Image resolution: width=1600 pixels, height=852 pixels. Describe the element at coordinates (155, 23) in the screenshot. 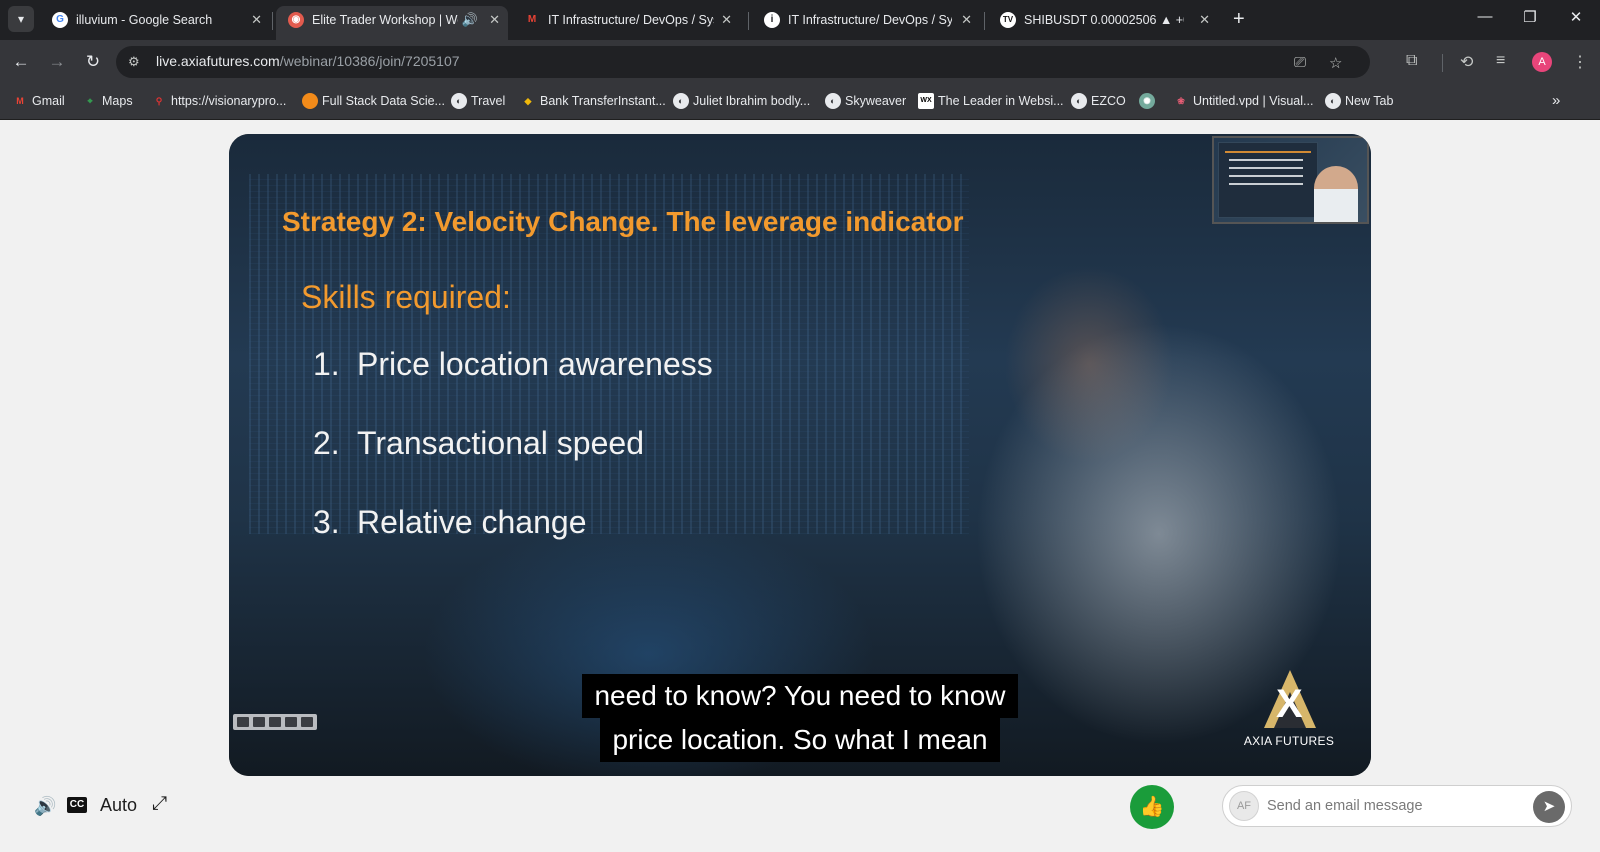

I see `tab-google-search: G illuvium - Google Search ✕` at that location.